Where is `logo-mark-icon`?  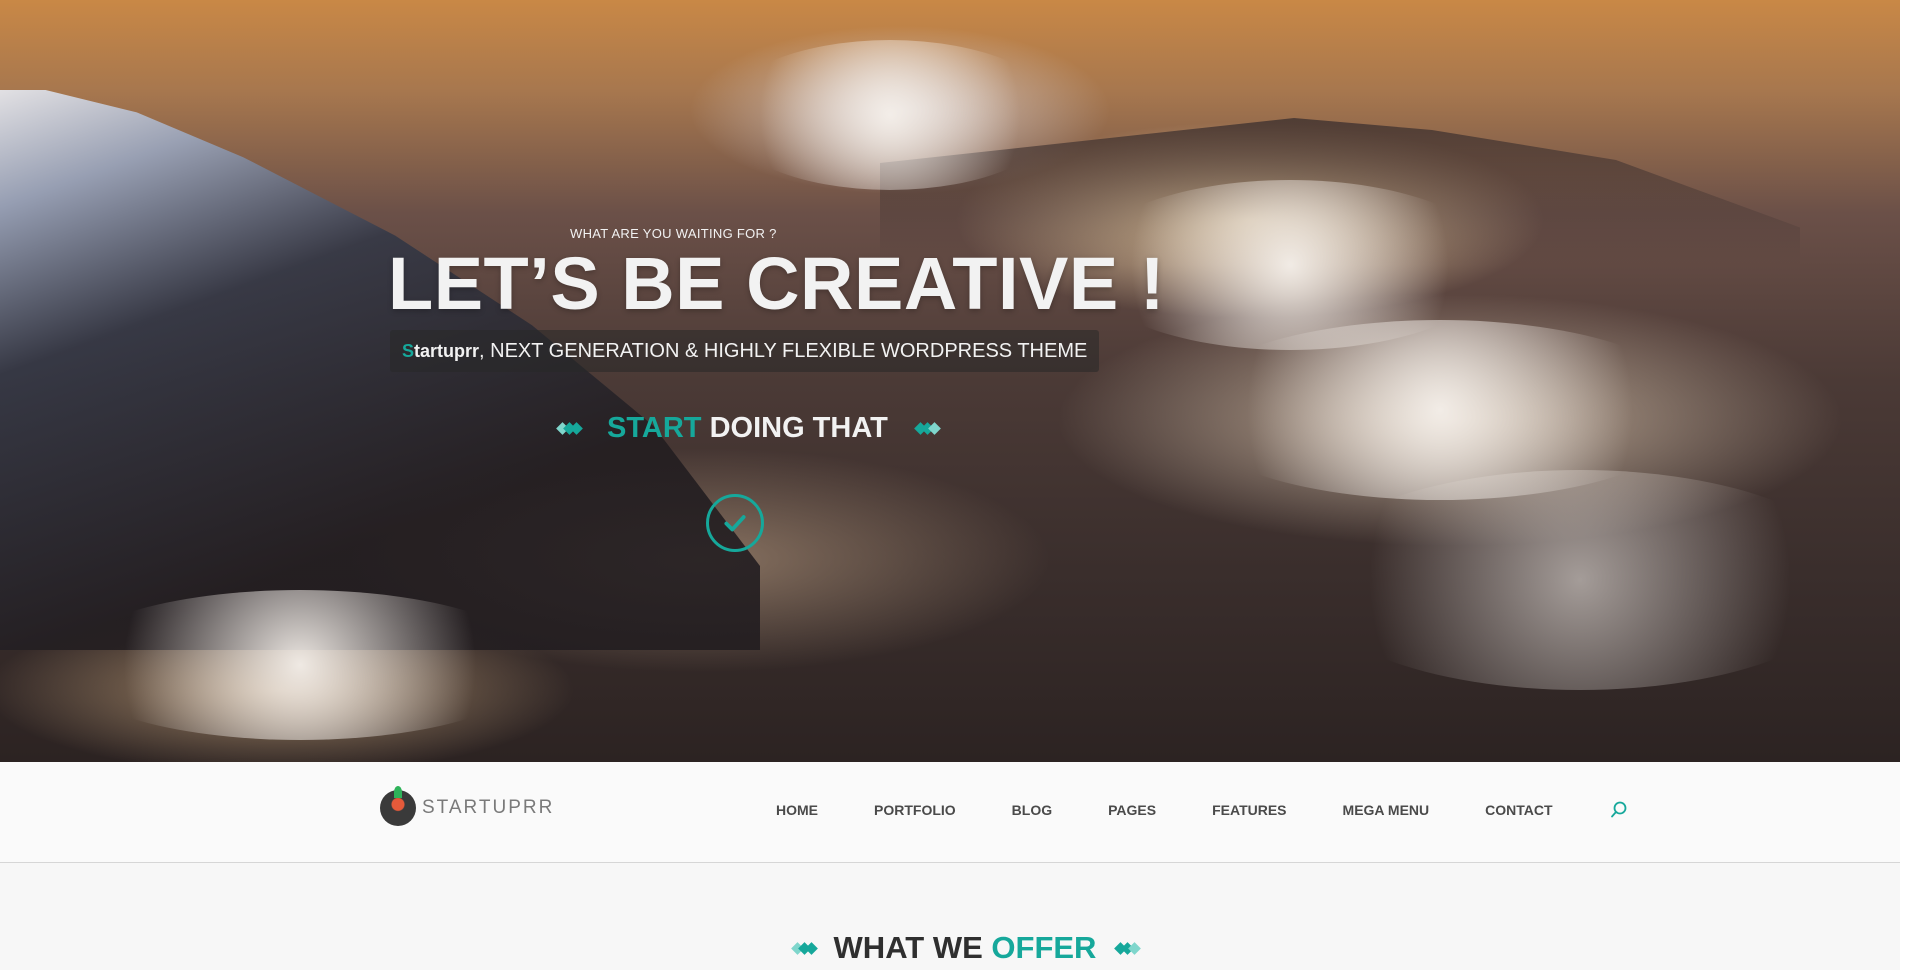
logo-mark-icon is located at coordinates (398, 806).